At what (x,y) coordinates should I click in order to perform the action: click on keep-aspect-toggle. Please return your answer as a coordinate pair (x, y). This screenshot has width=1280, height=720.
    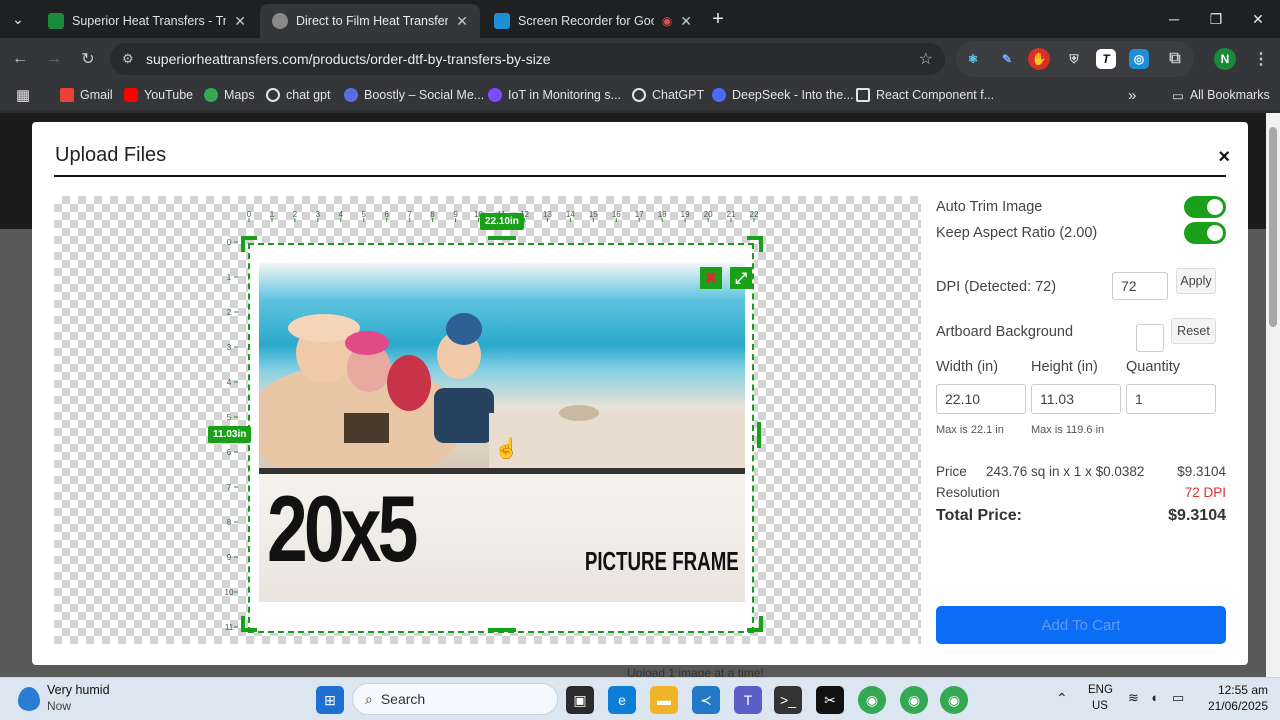
    Looking at the image, I should click on (1205, 233).